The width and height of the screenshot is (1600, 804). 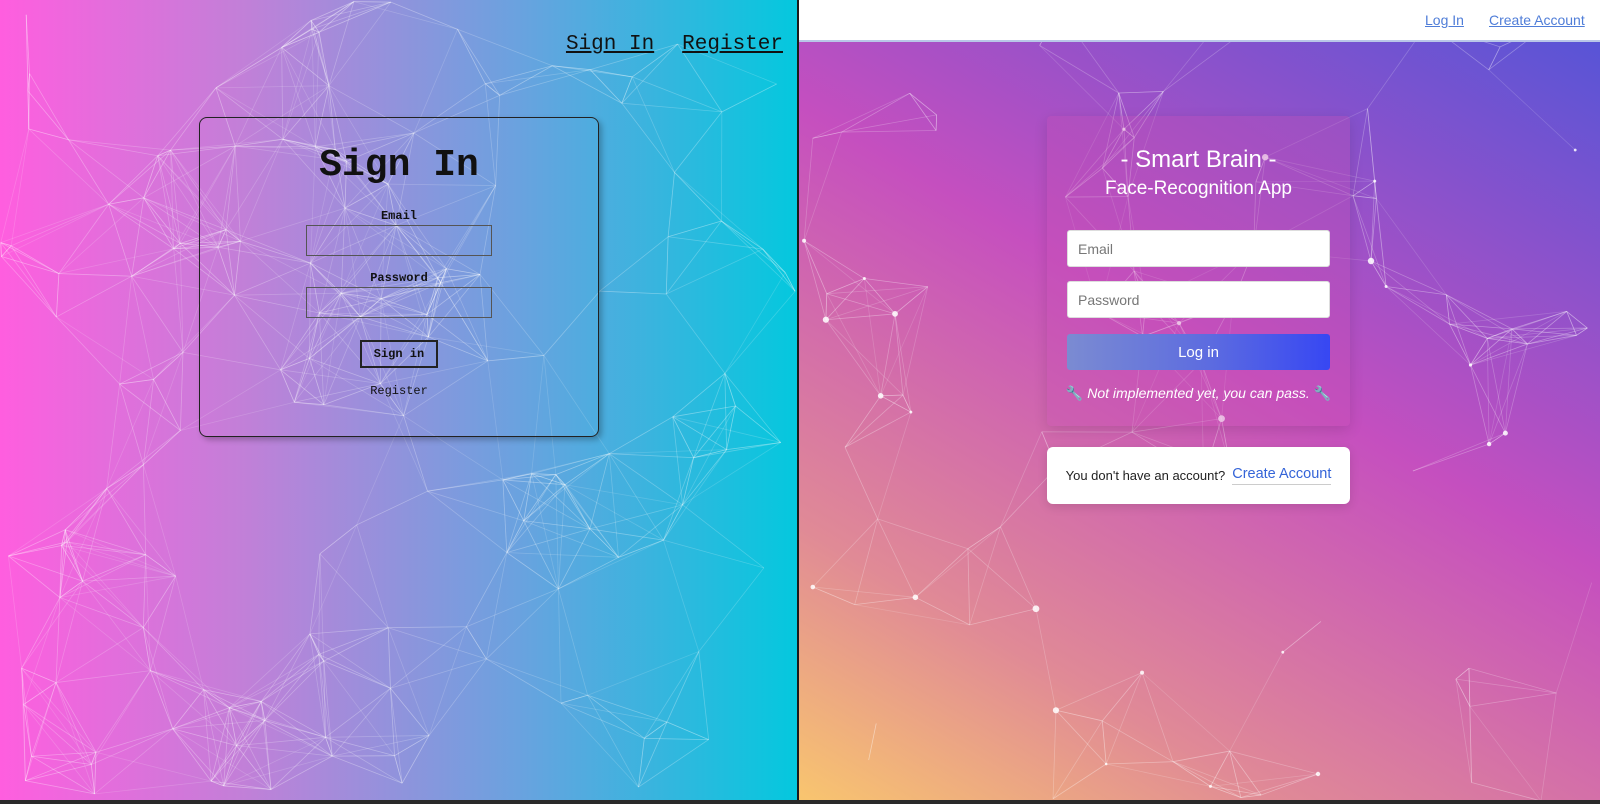 What do you see at coordinates (1198, 352) in the screenshot?
I see `log-in-button: Log in` at bounding box center [1198, 352].